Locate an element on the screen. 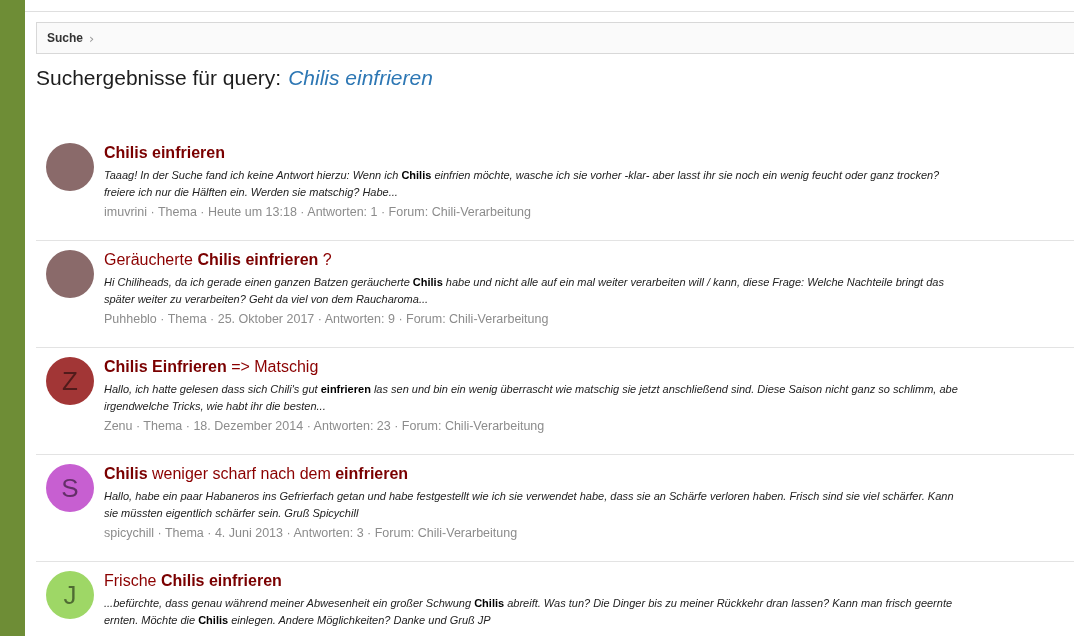 This screenshot has height=636, width=1074. result-meta: Zenu · Thema · 18. Dezember 2014 · Antworten: 23 · Forum: Chili-Verarbeitung is located at coordinates (325, 426).